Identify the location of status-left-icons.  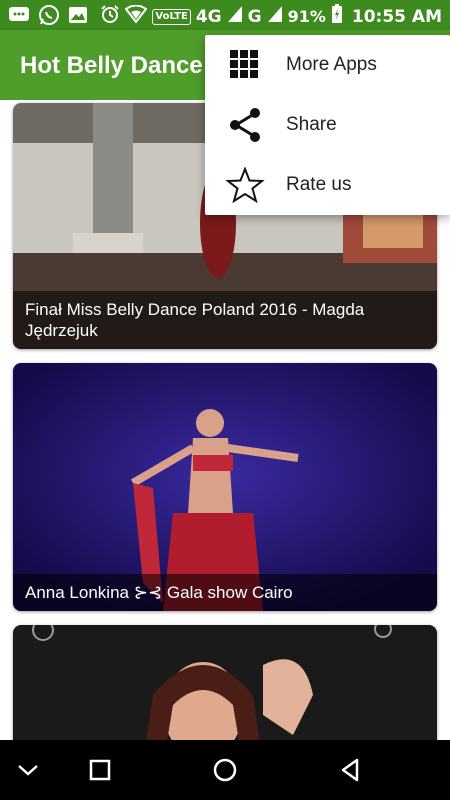
(48, 17).